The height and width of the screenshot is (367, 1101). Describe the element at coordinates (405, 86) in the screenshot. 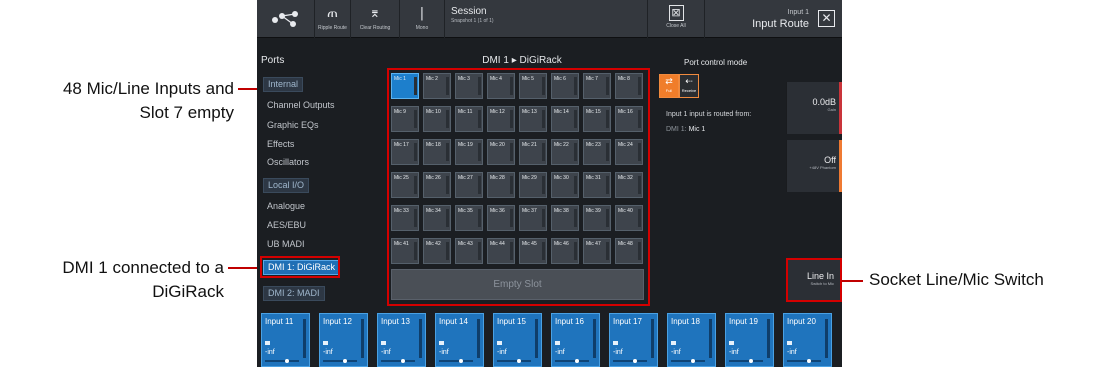

I see `mic-tile: Mic 1` at that location.